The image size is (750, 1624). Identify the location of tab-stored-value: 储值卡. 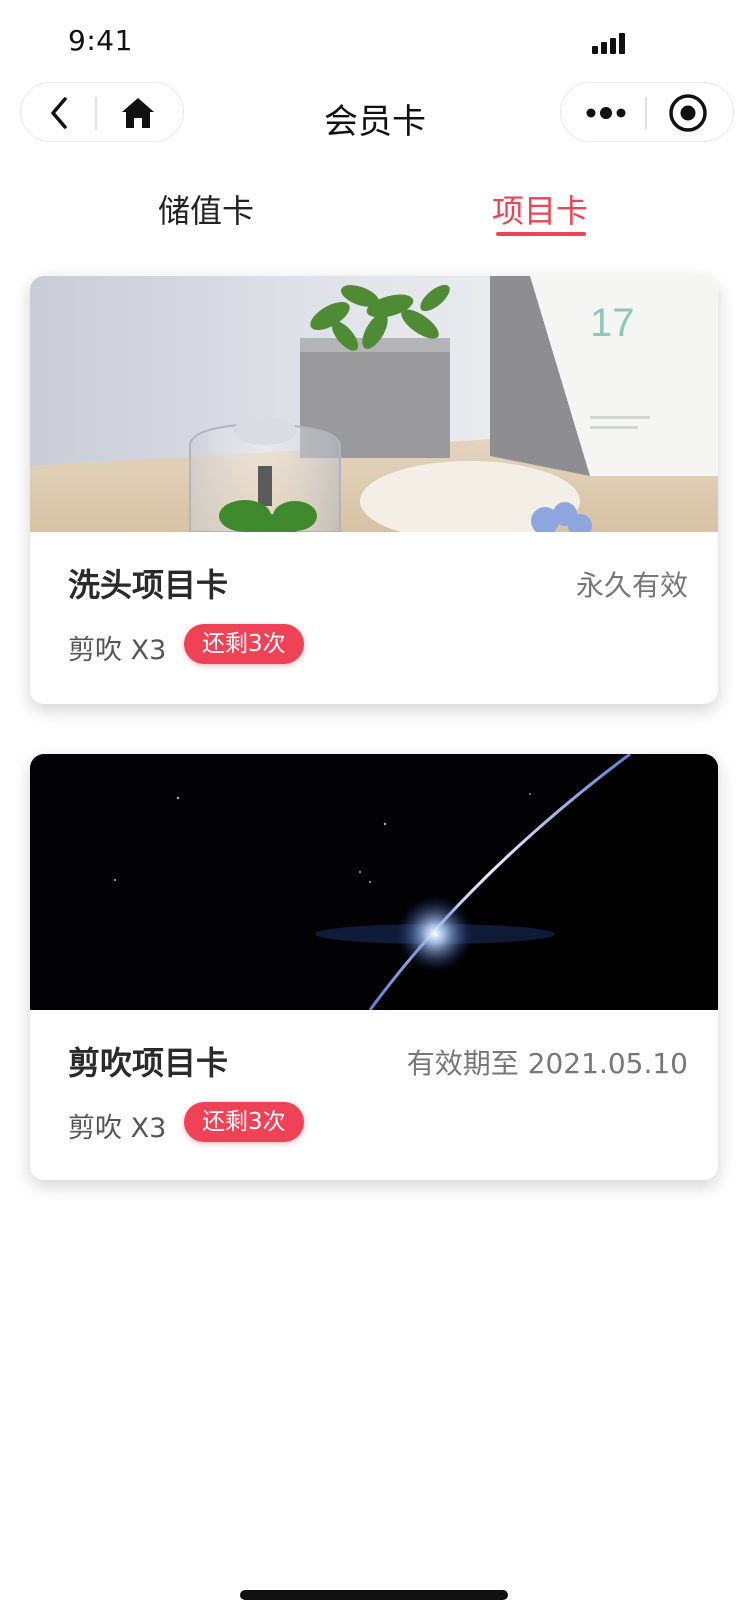
(206, 209).